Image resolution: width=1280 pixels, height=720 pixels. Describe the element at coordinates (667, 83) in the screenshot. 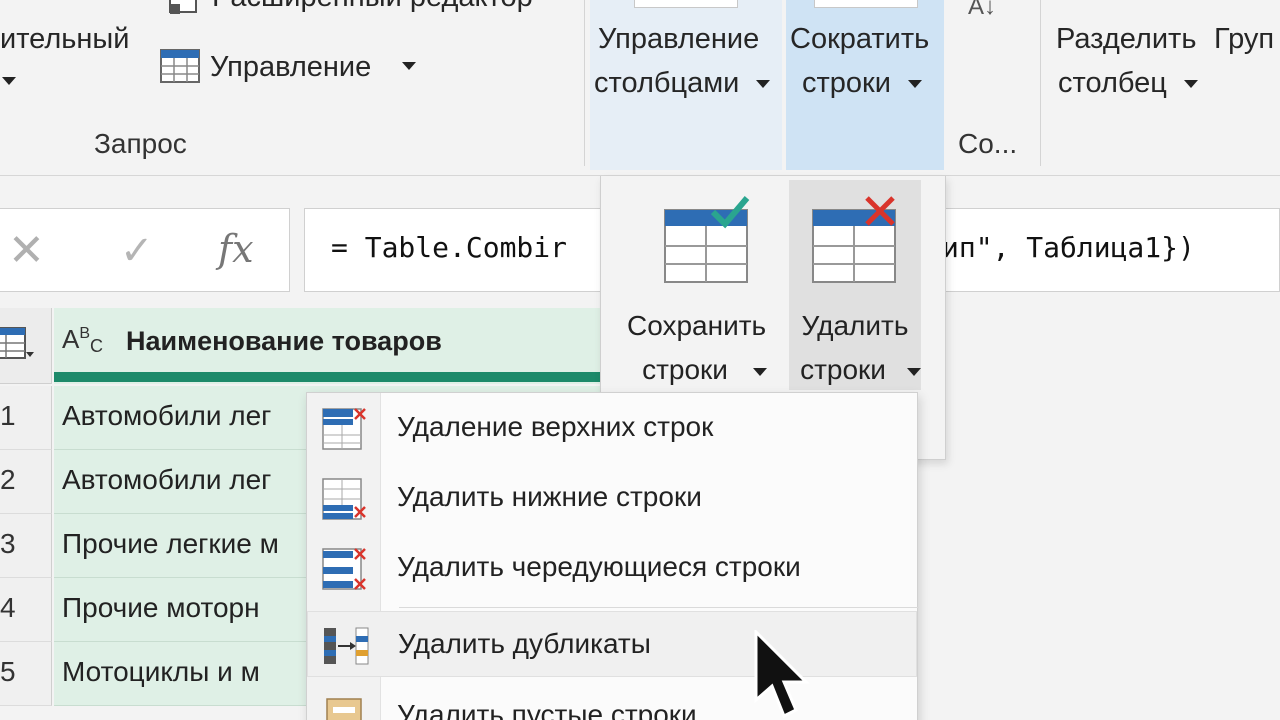

I see `manage-columns-line2: столбцами` at that location.